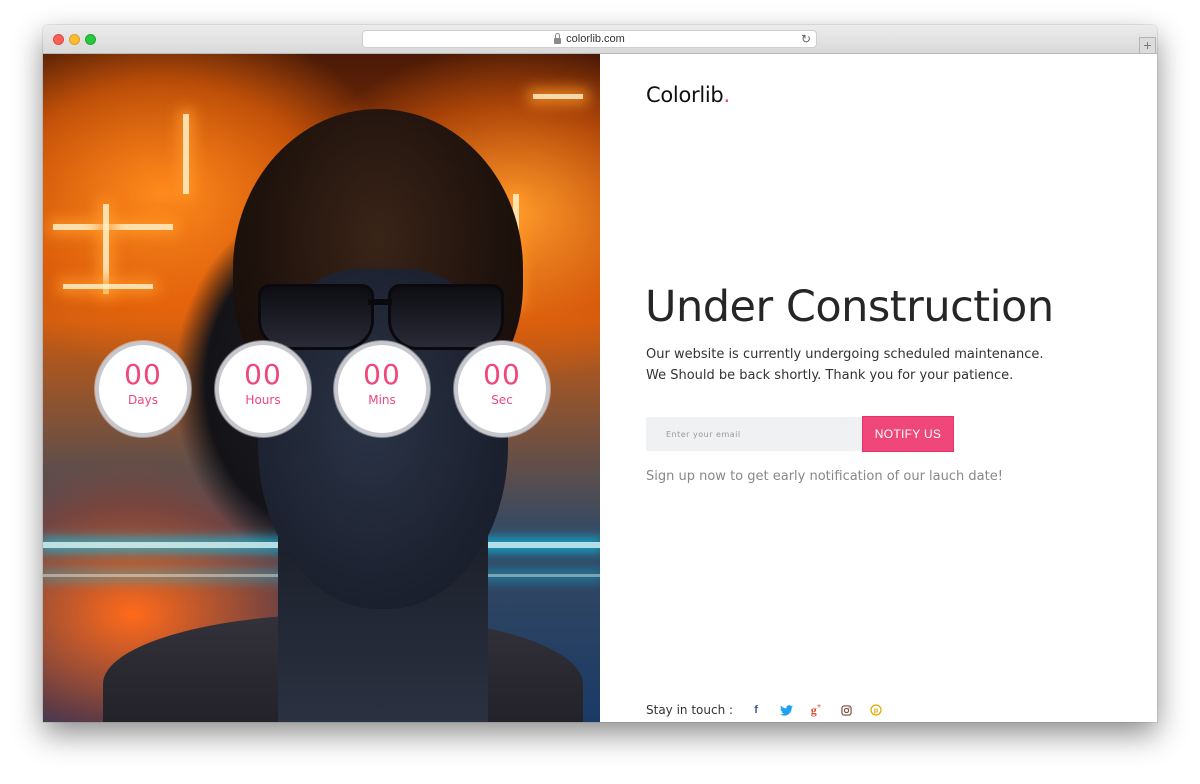 Image resolution: width=1200 pixels, height=784 pixels. I want to click on countdown-days-label: Days, so click(143, 400).